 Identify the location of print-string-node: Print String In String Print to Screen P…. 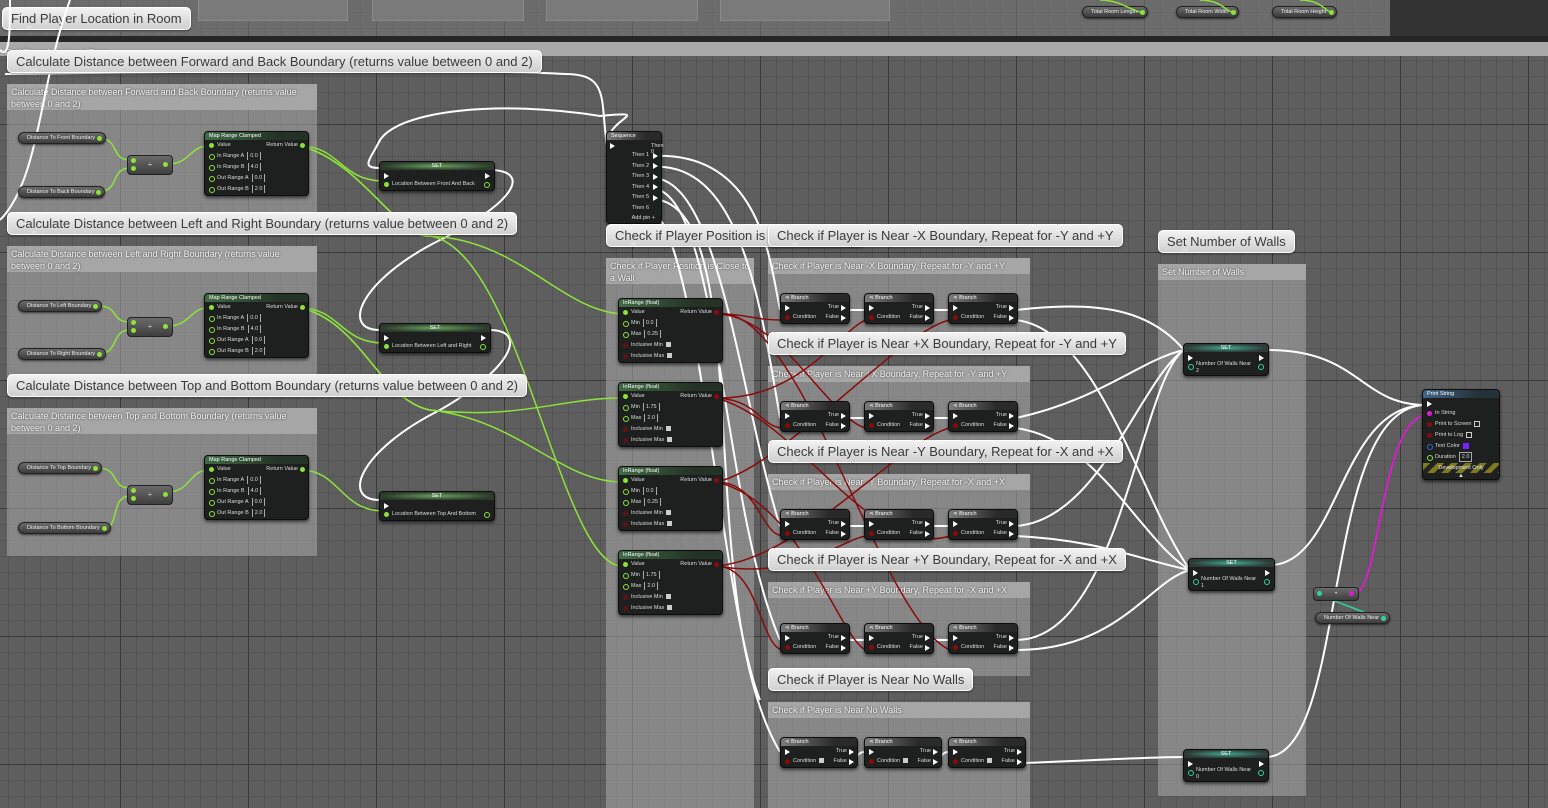
(1461, 434).